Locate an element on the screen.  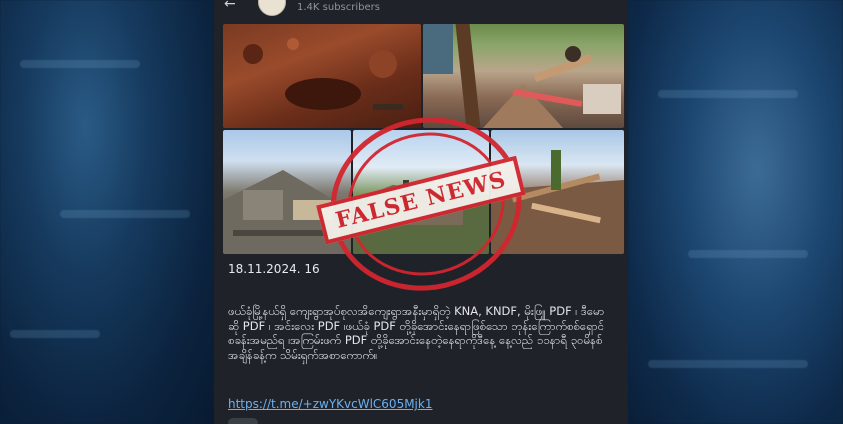
photo-destroyed-house is located at coordinates (523, 76).